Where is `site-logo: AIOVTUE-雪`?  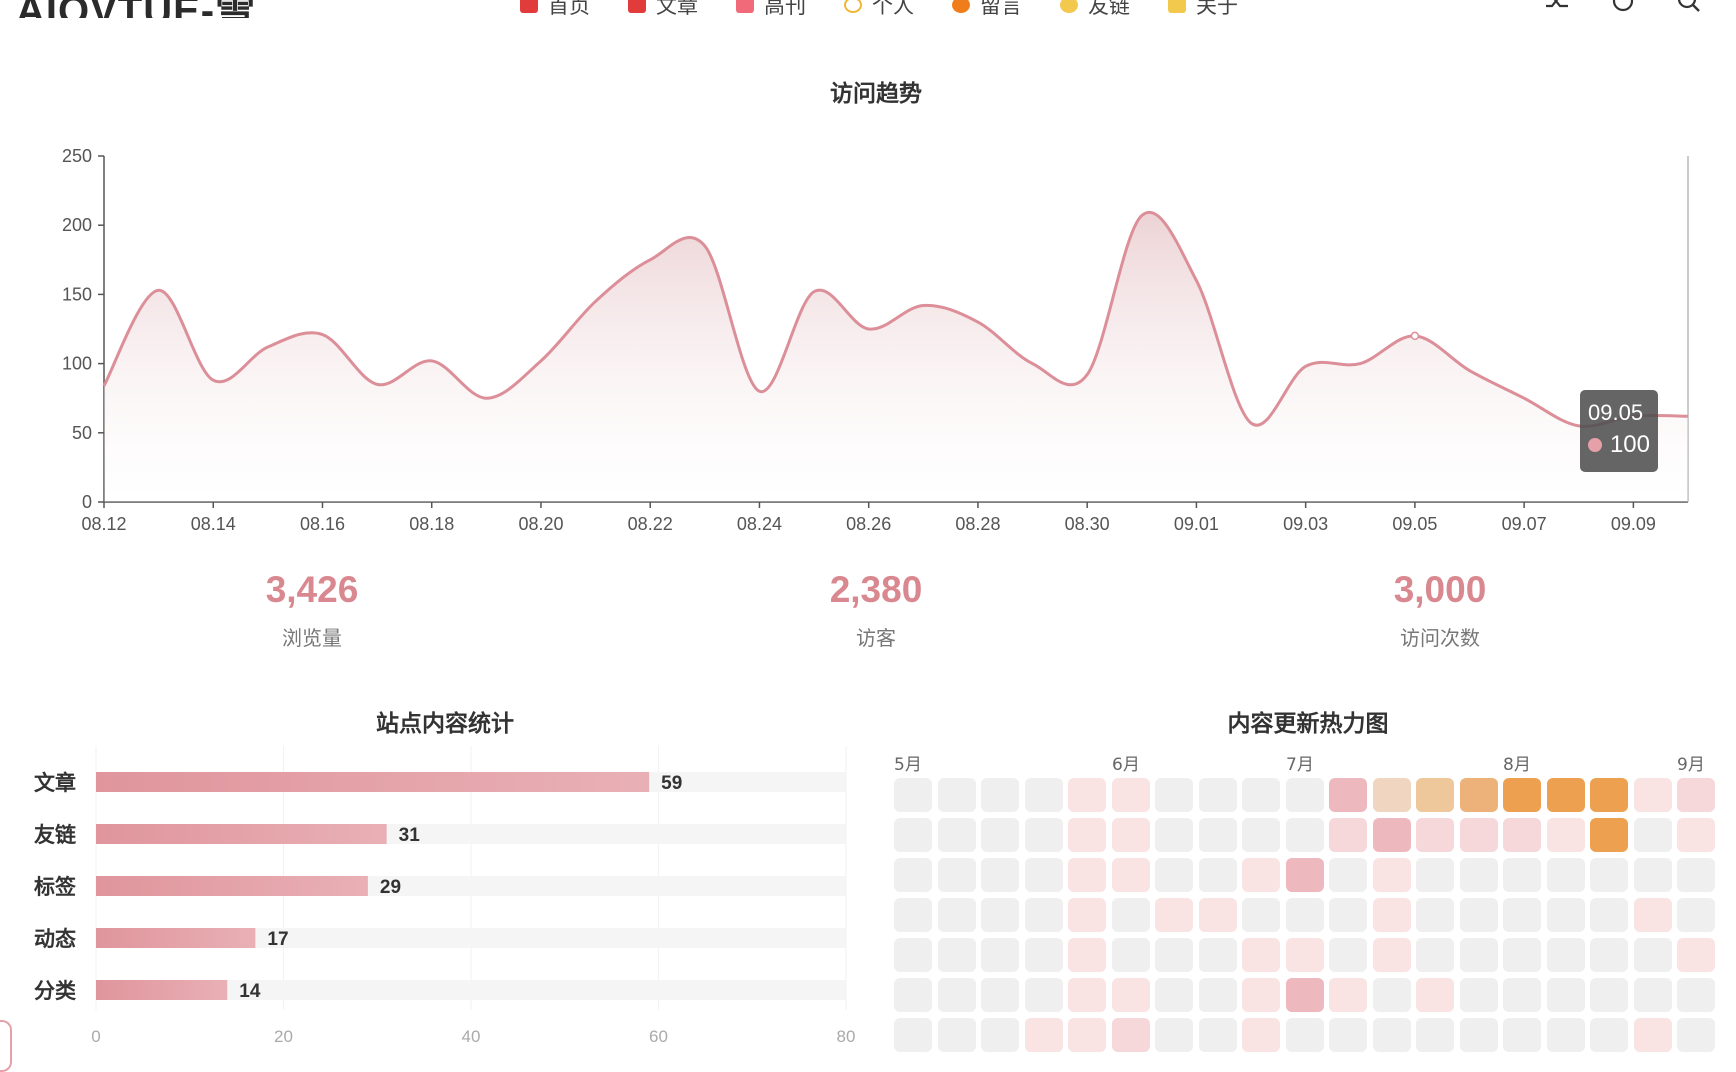
site-logo: AIOVTUE-雪 is located at coordinates (136, 9).